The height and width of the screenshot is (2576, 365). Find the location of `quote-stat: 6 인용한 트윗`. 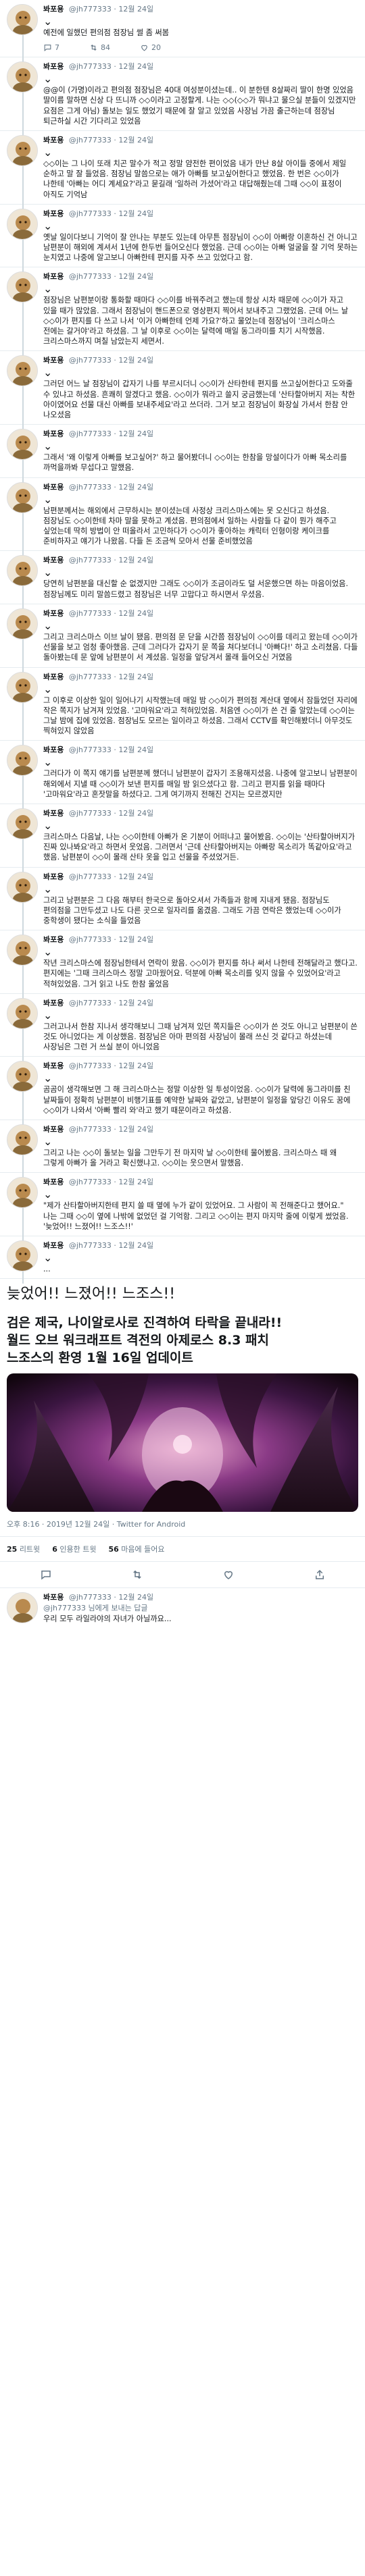

quote-stat: 6 인용한 트윗 is located at coordinates (74, 1549).